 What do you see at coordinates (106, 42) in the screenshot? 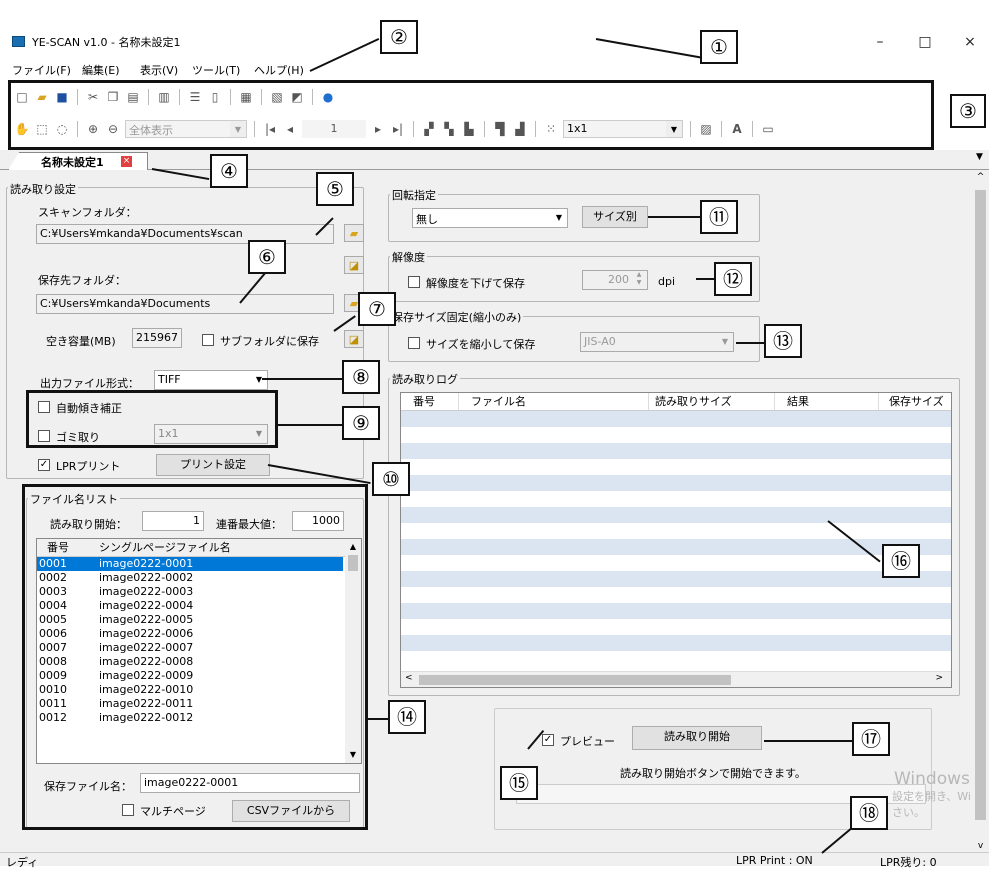
I see `window-title: YE-SCAN v1.0 - 名称未設定1` at bounding box center [106, 42].